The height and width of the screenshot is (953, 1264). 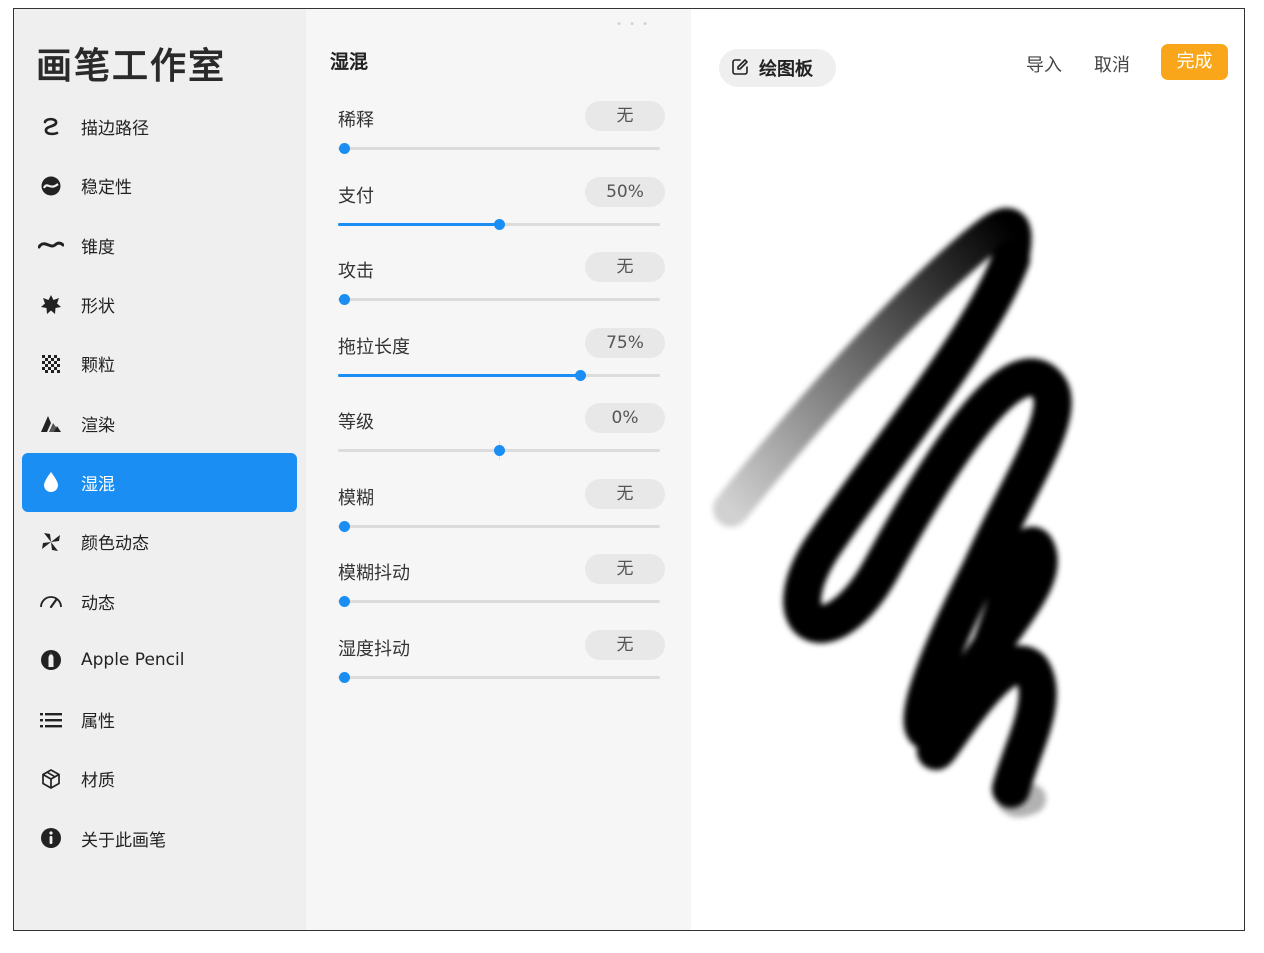 What do you see at coordinates (356, 422) in the screenshot?
I see `setting-label: 等级` at bounding box center [356, 422].